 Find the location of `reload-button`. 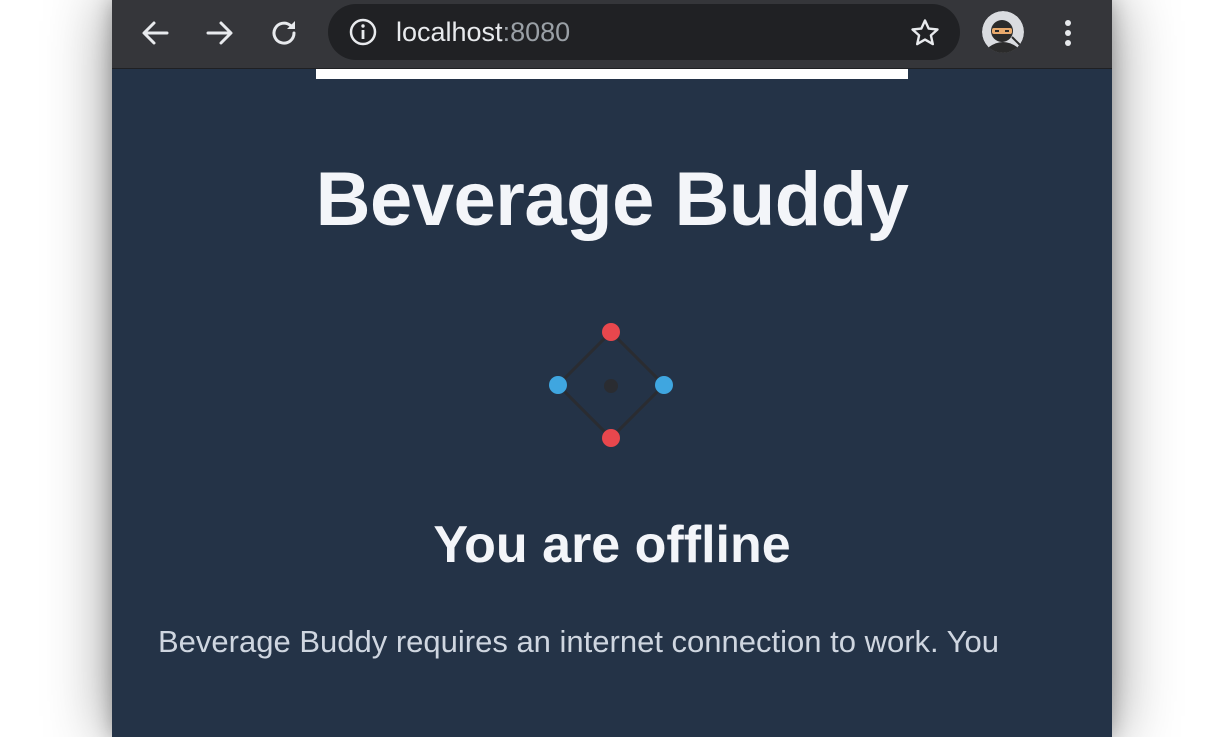

reload-button is located at coordinates (284, 33).